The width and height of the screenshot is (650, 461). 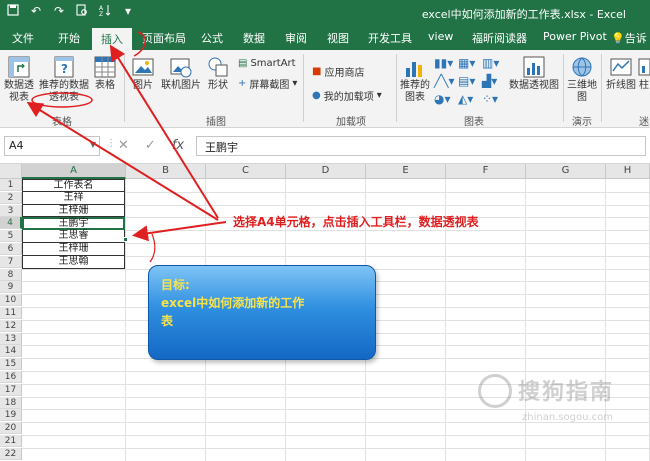 What do you see at coordinates (582, 80) in the screenshot?
I see `3d-map-button: 三维地图` at bounding box center [582, 80].